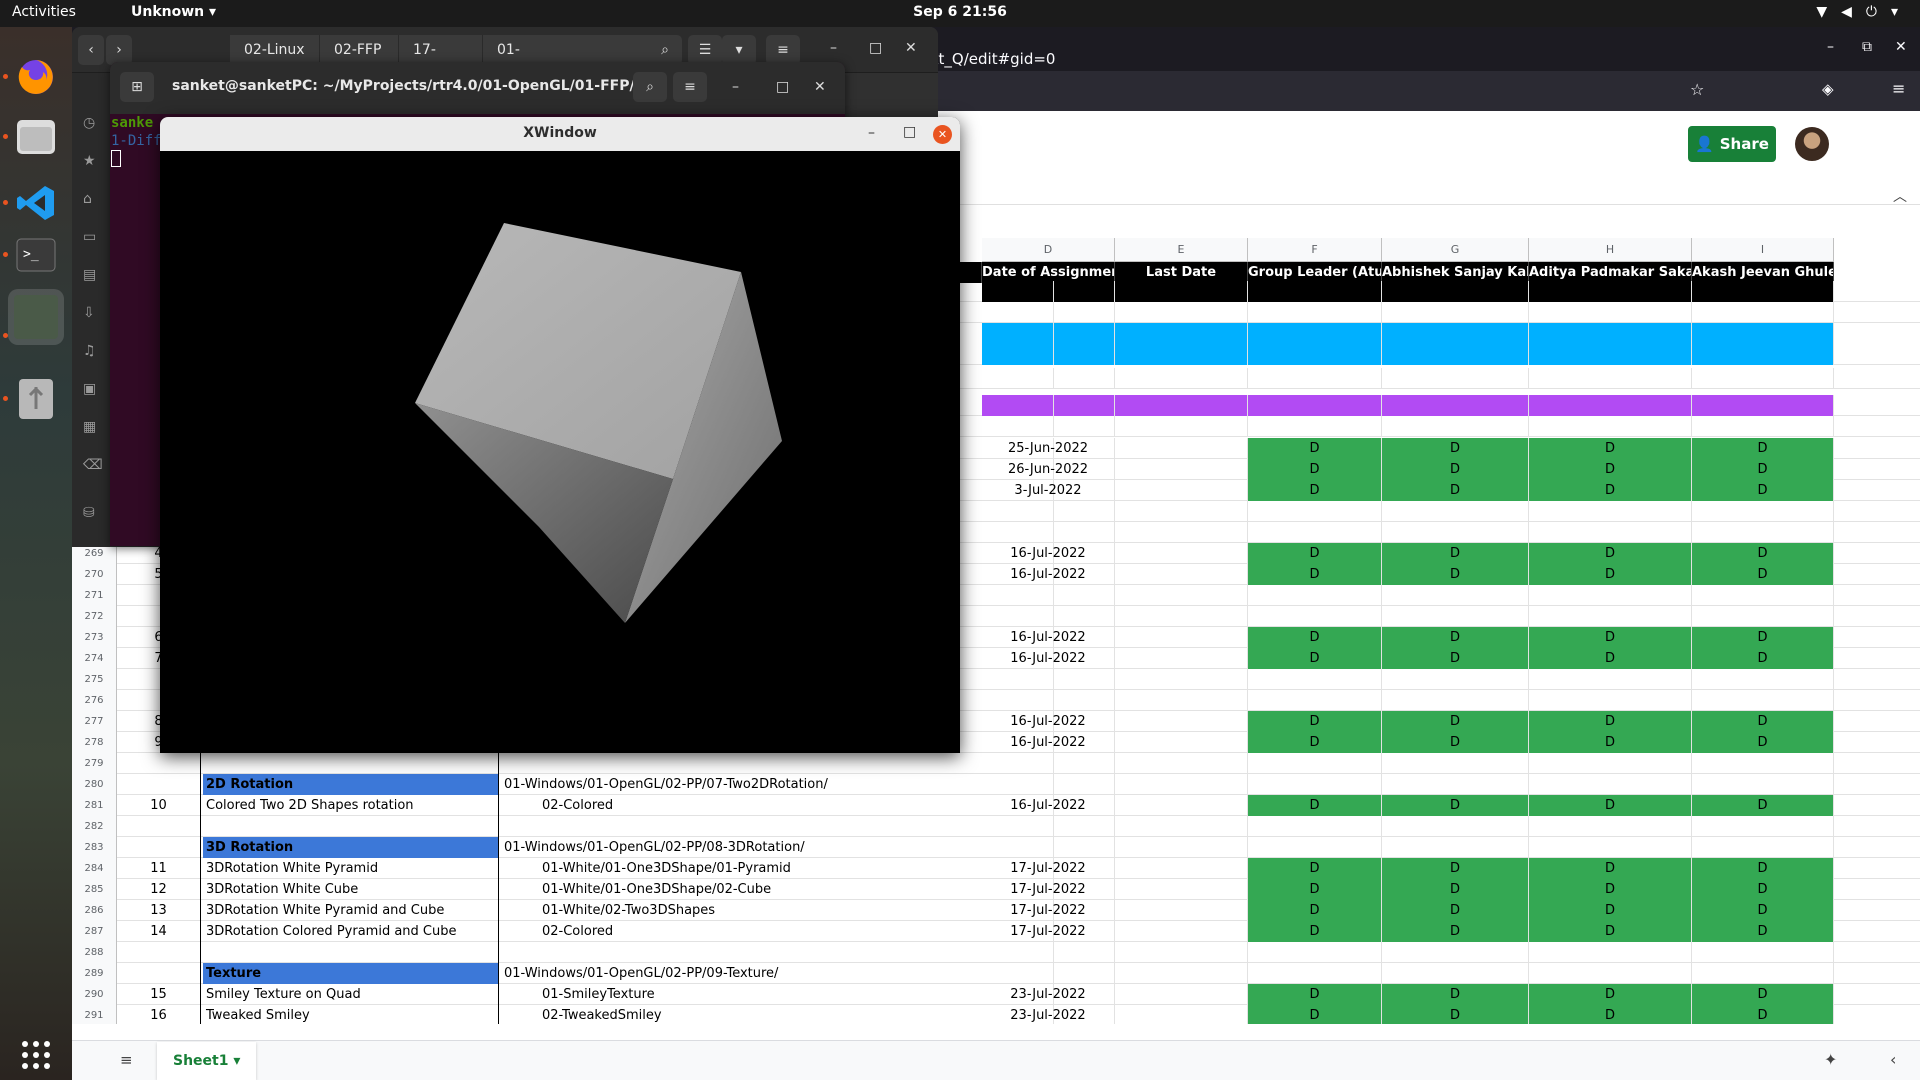 The height and width of the screenshot is (1080, 1920). What do you see at coordinates (94, 868) in the screenshot?
I see `row-number: 284` at bounding box center [94, 868].